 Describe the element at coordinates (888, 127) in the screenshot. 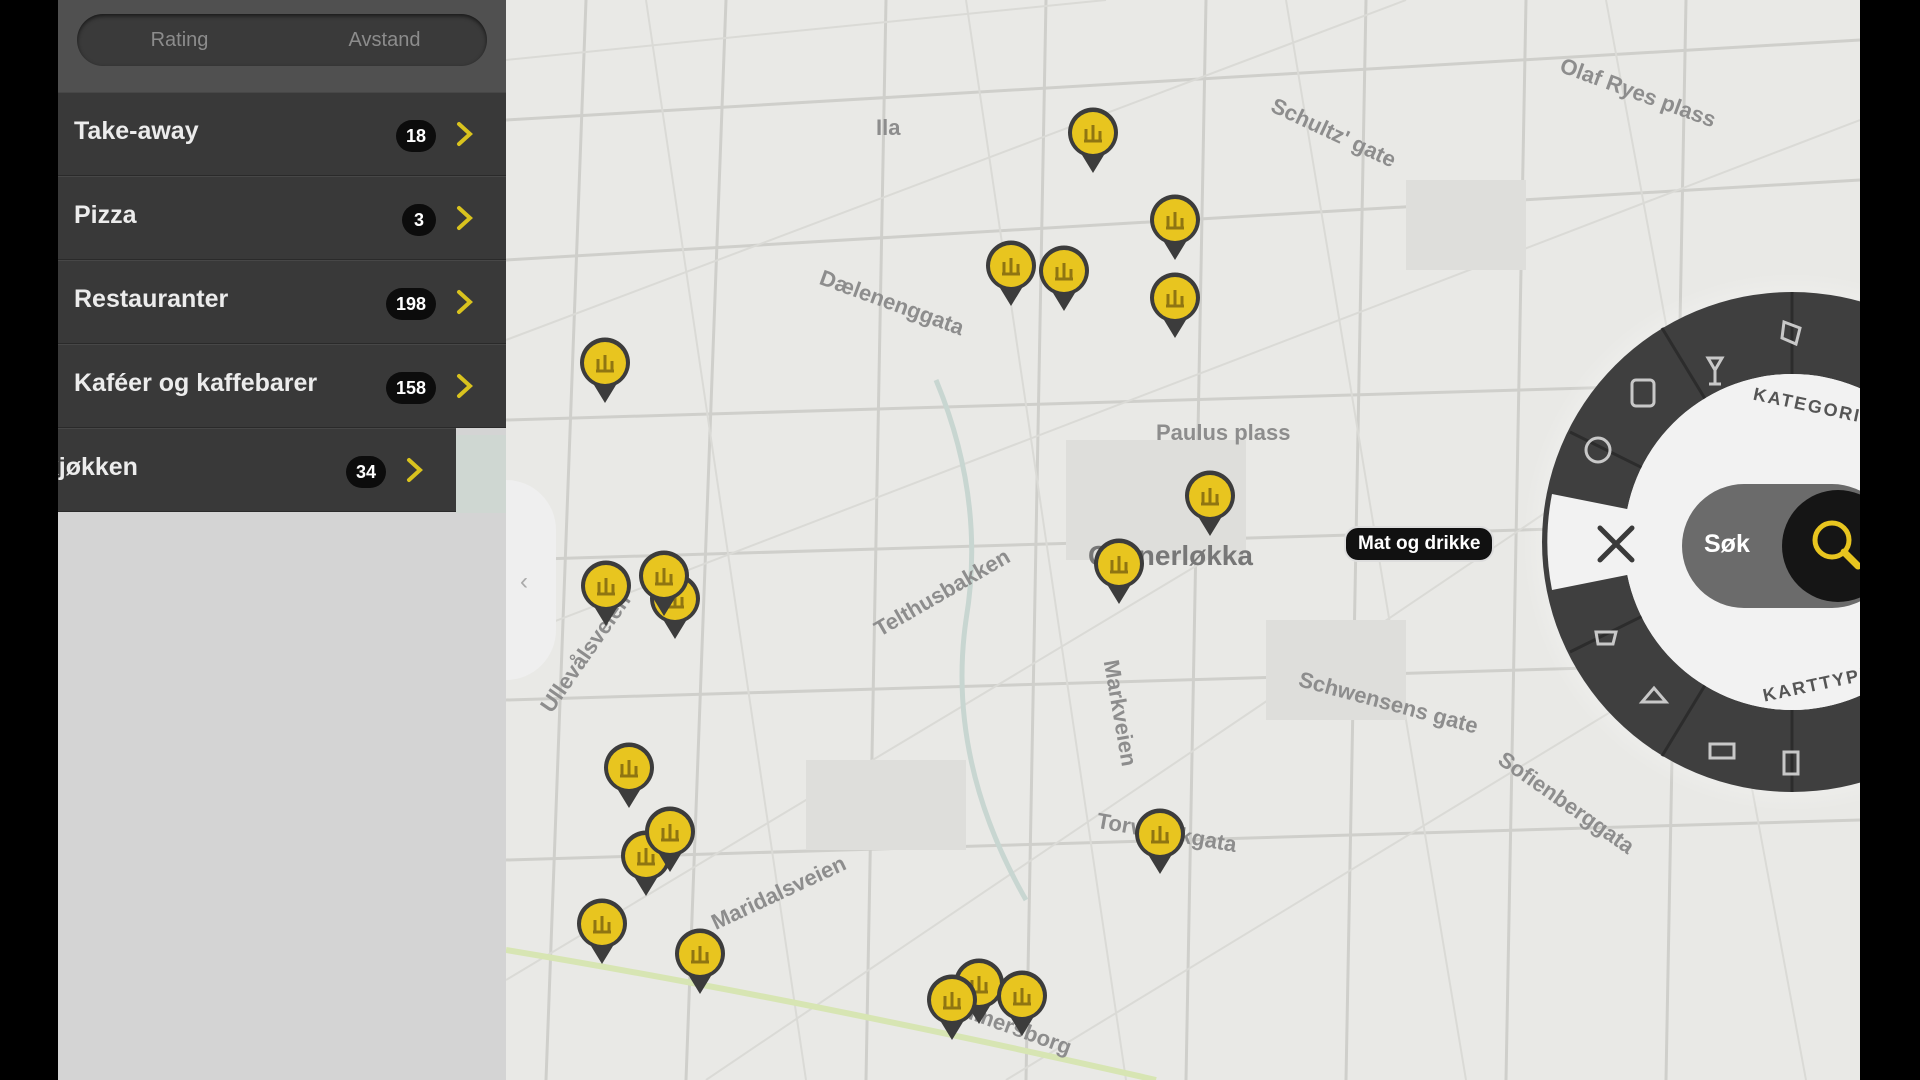

I see `street-label: Ila` at that location.